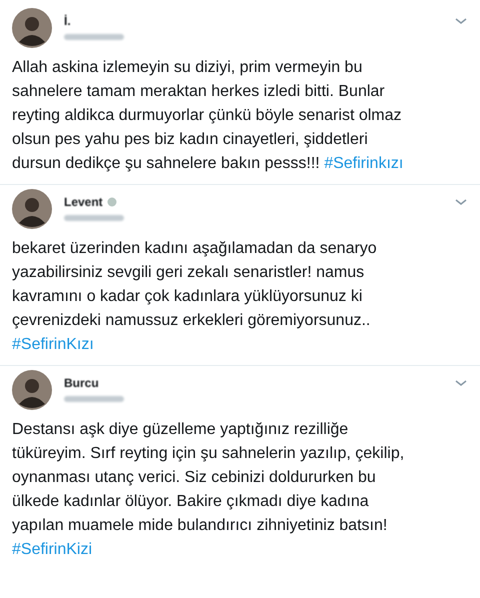 This screenshot has height=598, width=480. Describe the element at coordinates (195, 297) in the screenshot. I see `tweet-text: bekaret üzerinden kadını aşağılamadan da senaryo yazabilirsiniz sevgili geri zekalı senaristler! namus kavramını o kadar çok kadınlara yüklüyorsunuz ki çevrenizdeki namussuz erkekleri göremiyorsunuz.. #SefirinKızı` at that location.